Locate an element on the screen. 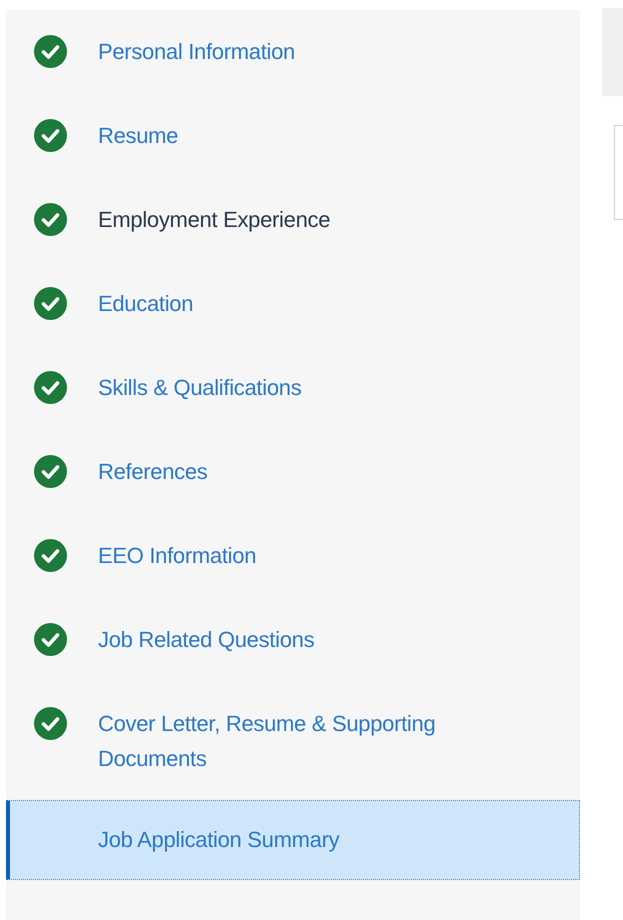 This screenshot has height=920, width=623. step-item: Job Related Questions is located at coordinates (293, 640).